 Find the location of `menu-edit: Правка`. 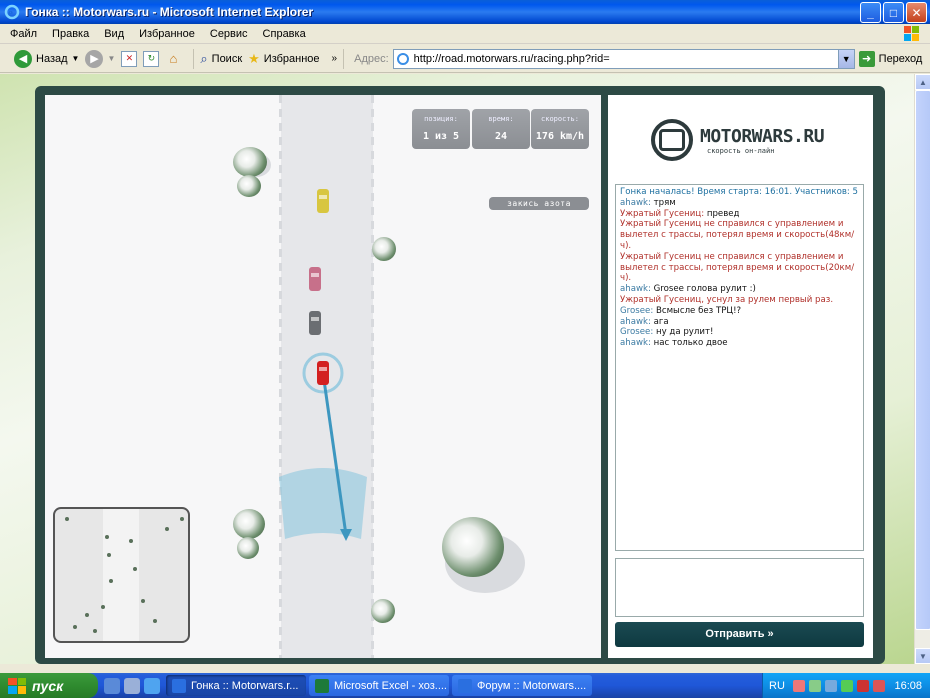

menu-edit: Правка is located at coordinates (70, 34).